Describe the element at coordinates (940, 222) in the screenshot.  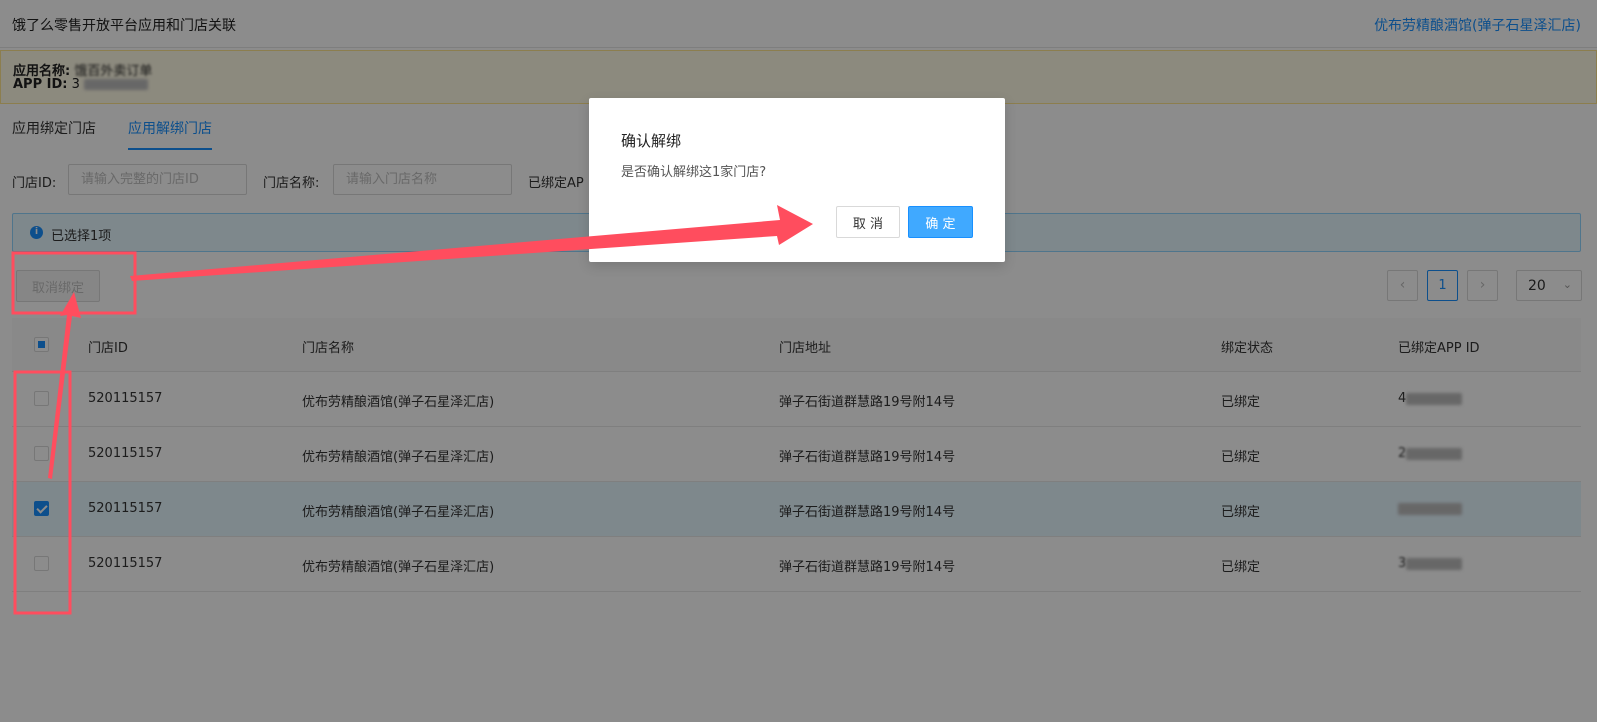
I see `confirm-button: 确 定` at that location.